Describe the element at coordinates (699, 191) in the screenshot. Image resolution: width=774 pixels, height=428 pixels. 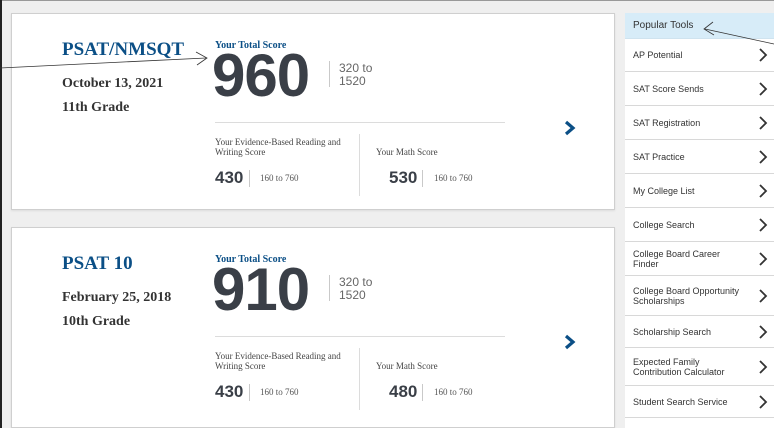
I see `sidebar-item-my-college-list: My College List` at that location.